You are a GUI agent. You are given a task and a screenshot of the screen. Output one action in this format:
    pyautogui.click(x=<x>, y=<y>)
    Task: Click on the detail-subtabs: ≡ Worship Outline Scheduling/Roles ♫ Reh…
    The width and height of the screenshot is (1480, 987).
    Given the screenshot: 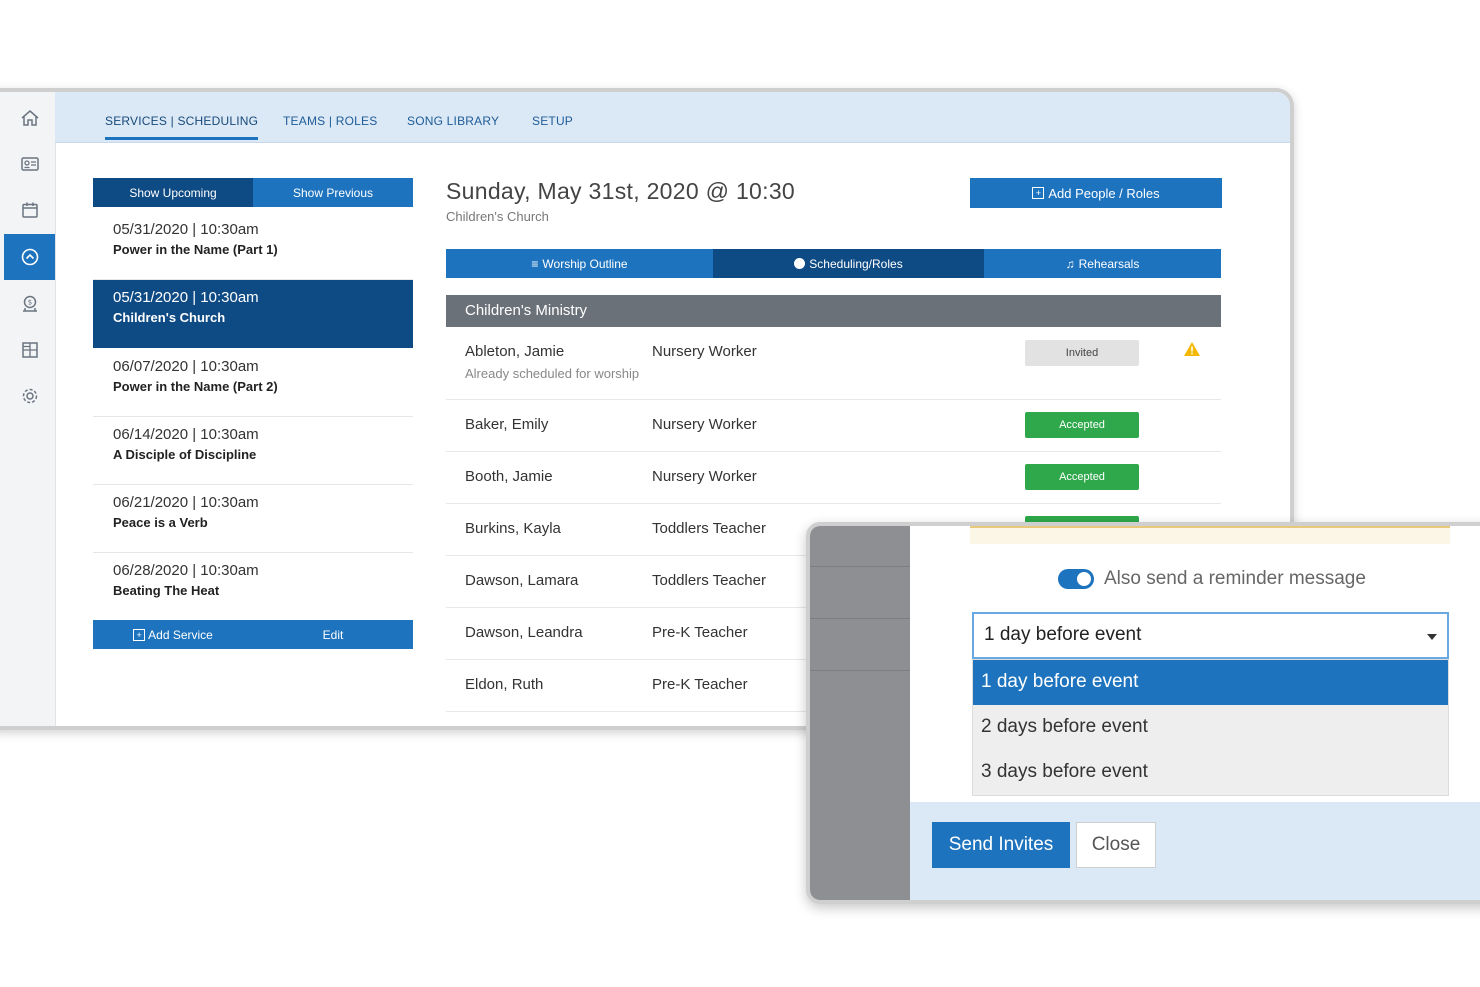 What is the action you would take?
    pyautogui.click(x=833, y=263)
    